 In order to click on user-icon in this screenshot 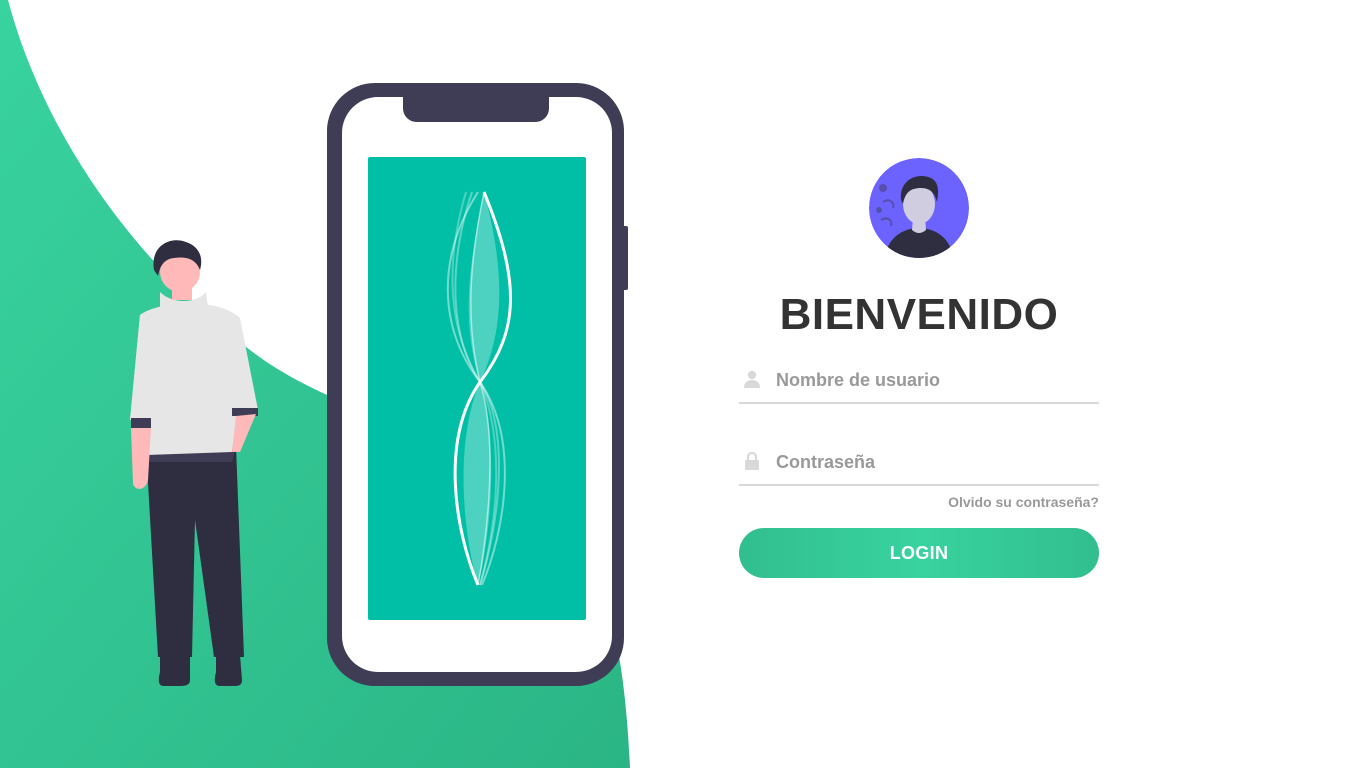, I will do `click(752, 379)`.